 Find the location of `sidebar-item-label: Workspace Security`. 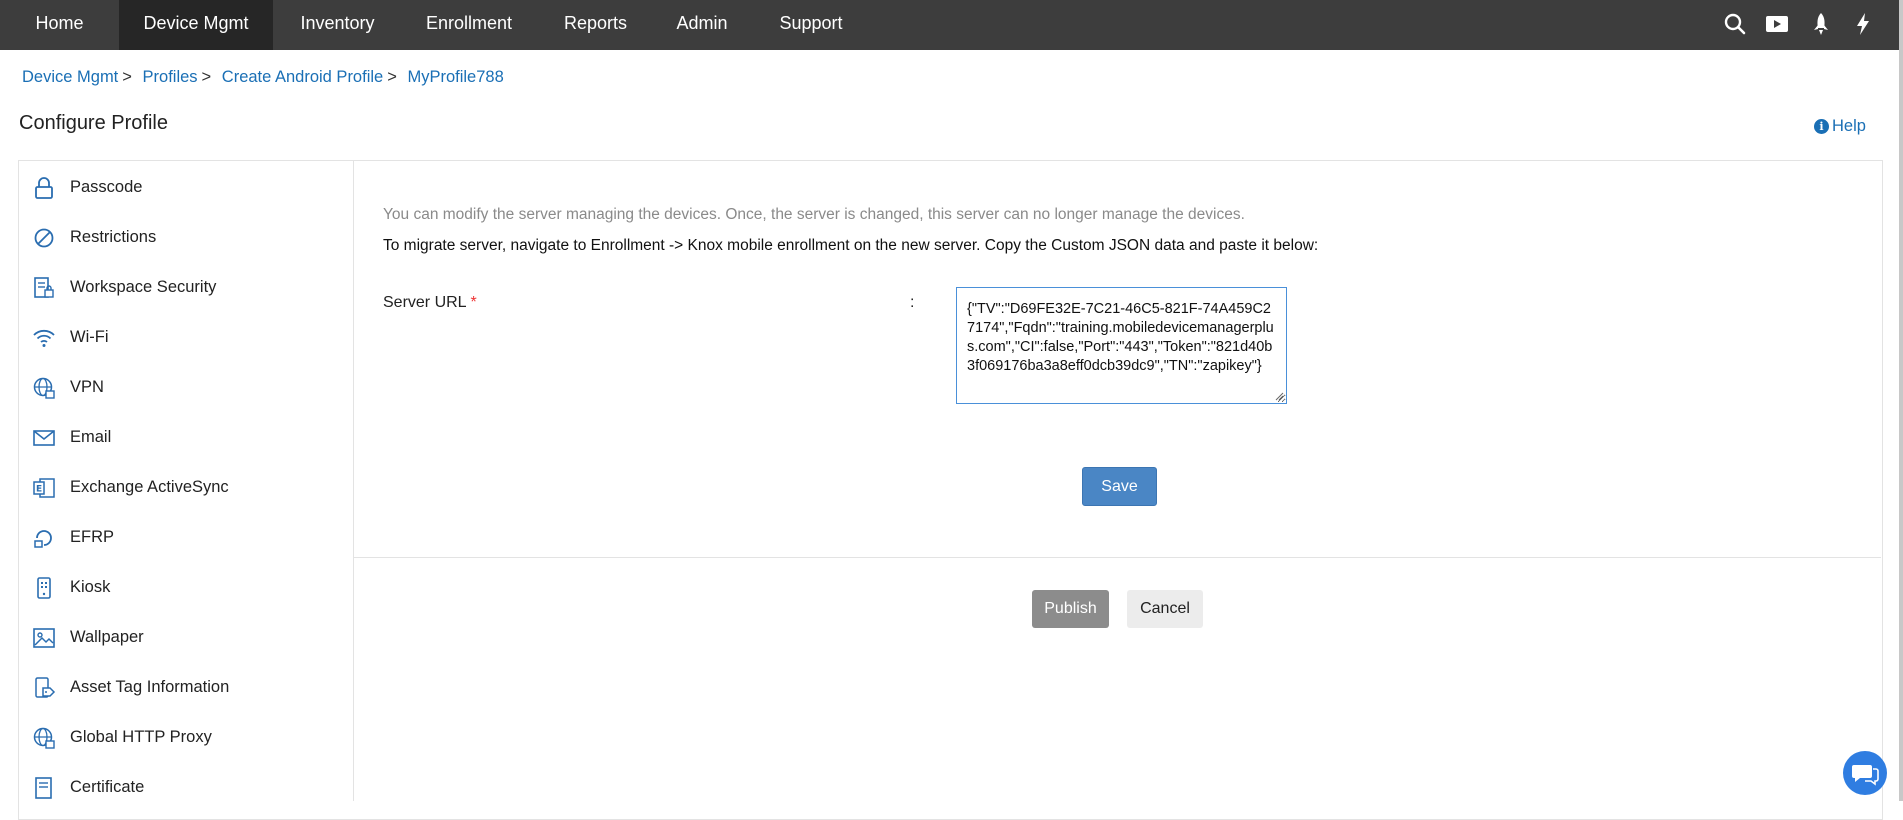

sidebar-item-label: Workspace Security is located at coordinates (143, 287).